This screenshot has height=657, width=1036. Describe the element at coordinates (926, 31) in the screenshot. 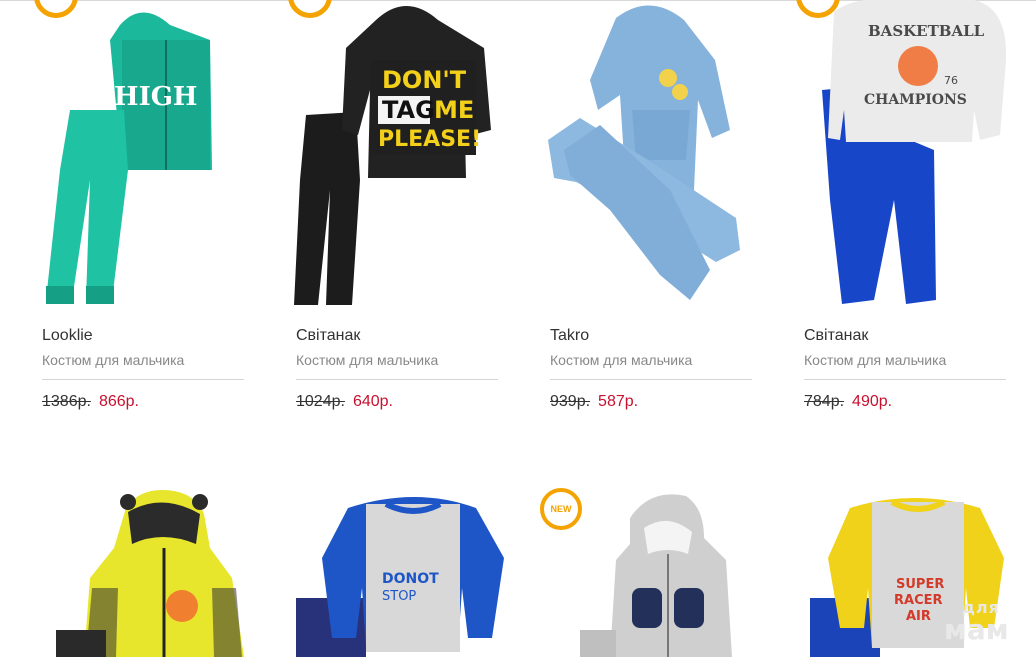

I see `print-text: BASKETBALL` at that location.